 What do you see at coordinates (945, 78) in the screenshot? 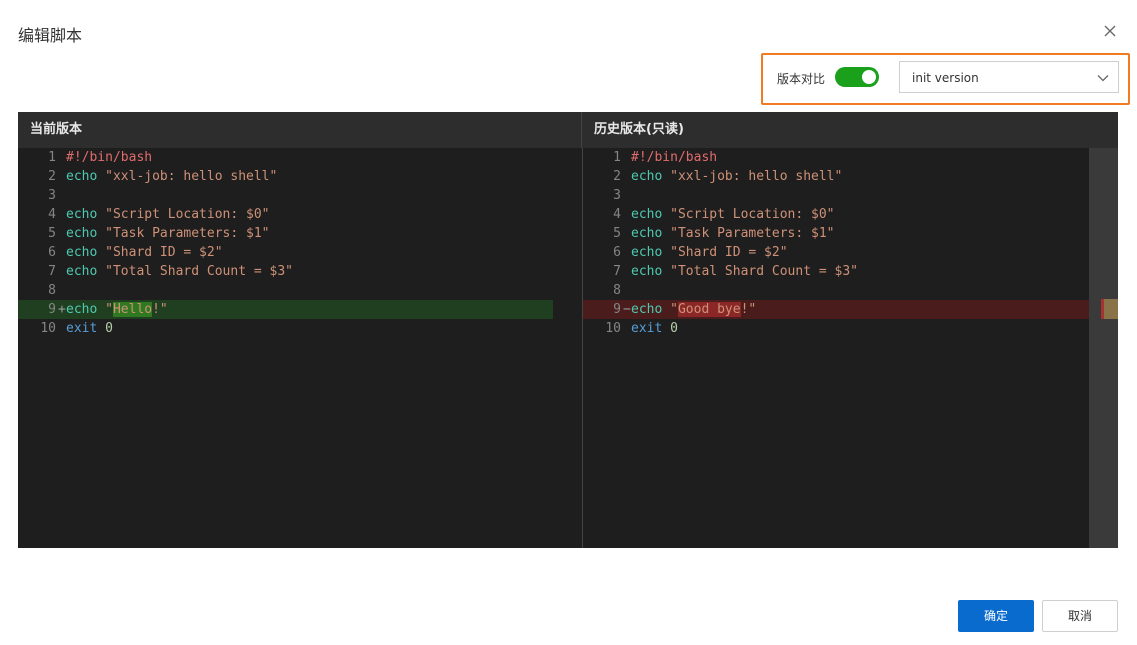
I see `version-select-value: init version` at bounding box center [945, 78].